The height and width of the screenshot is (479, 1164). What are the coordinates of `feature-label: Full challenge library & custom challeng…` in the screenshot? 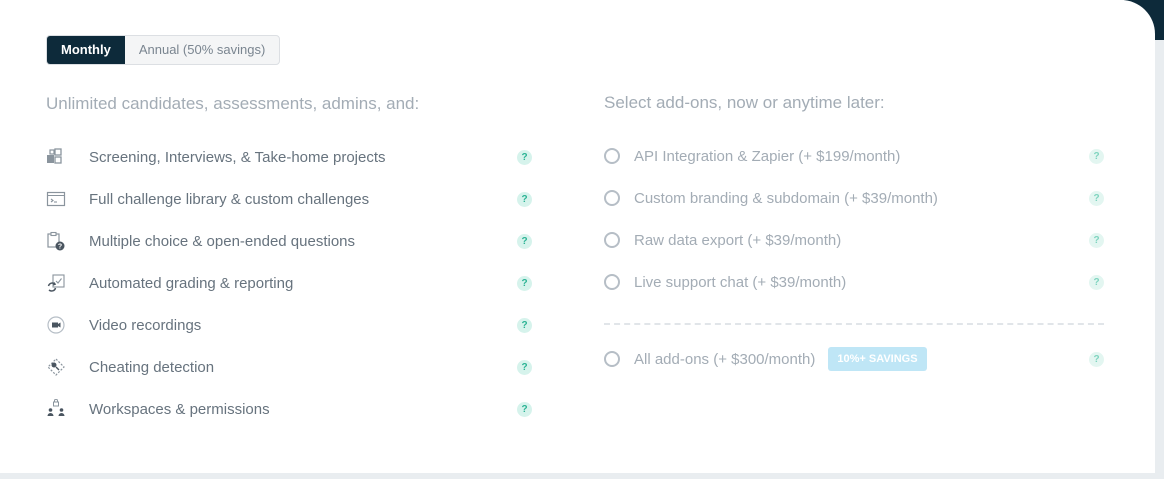 It's located at (229, 199).